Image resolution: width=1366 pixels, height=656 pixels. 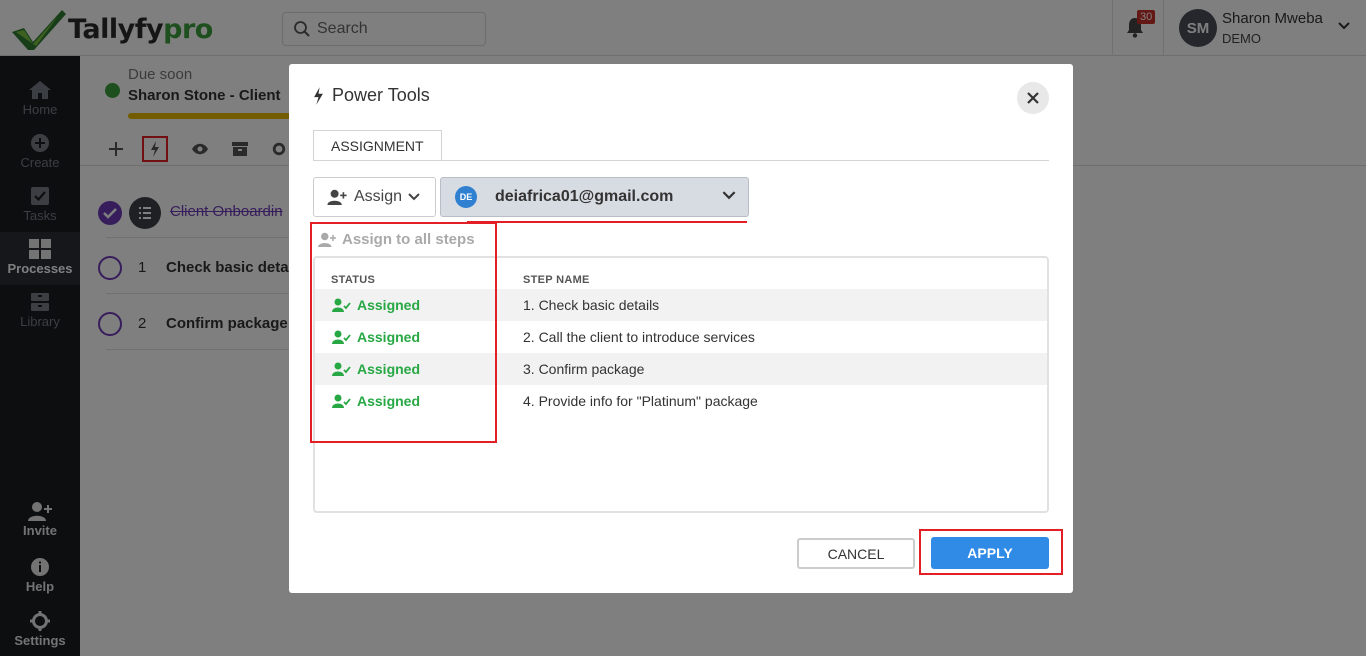 I want to click on tab-divider, so click(x=681, y=160).